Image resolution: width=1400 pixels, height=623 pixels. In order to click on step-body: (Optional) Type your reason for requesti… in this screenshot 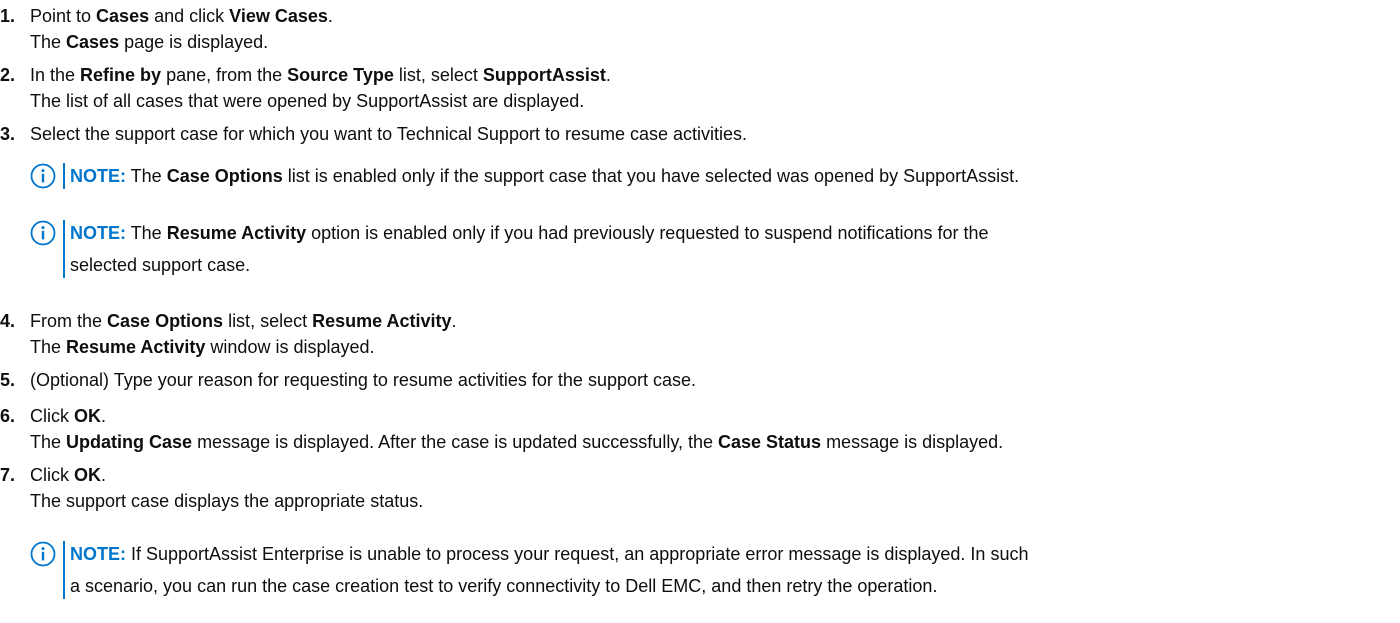, I will do `click(363, 380)`.